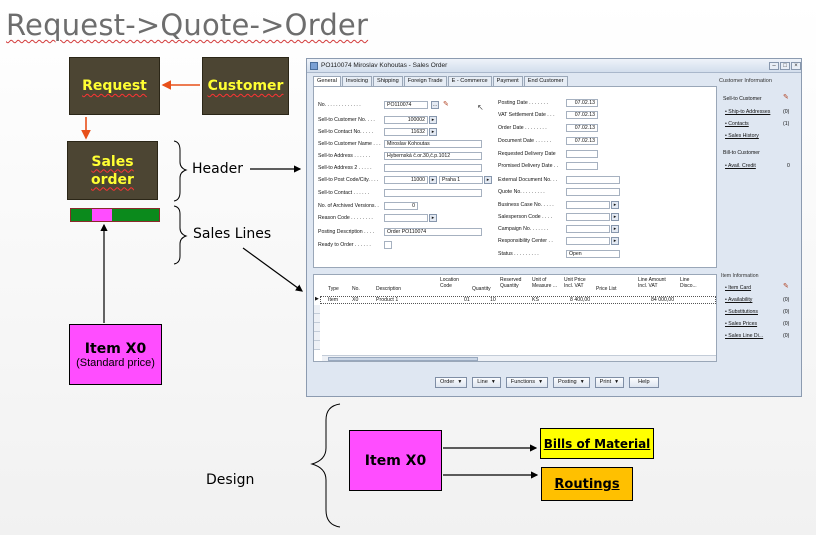  Describe the element at coordinates (486, 382) in the screenshot. I see `line-menu-button: Line ▼` at that location.